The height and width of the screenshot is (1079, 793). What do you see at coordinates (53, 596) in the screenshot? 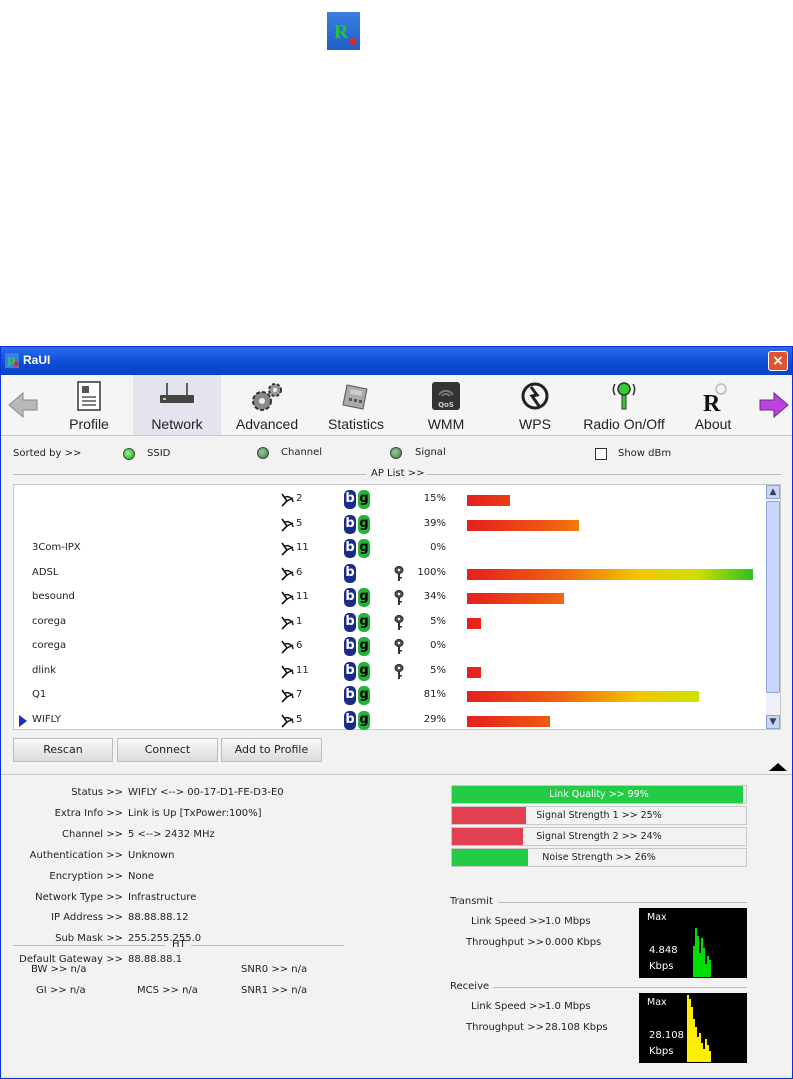
I see `ap-ssid: besound` at bounding box center [53, 596].